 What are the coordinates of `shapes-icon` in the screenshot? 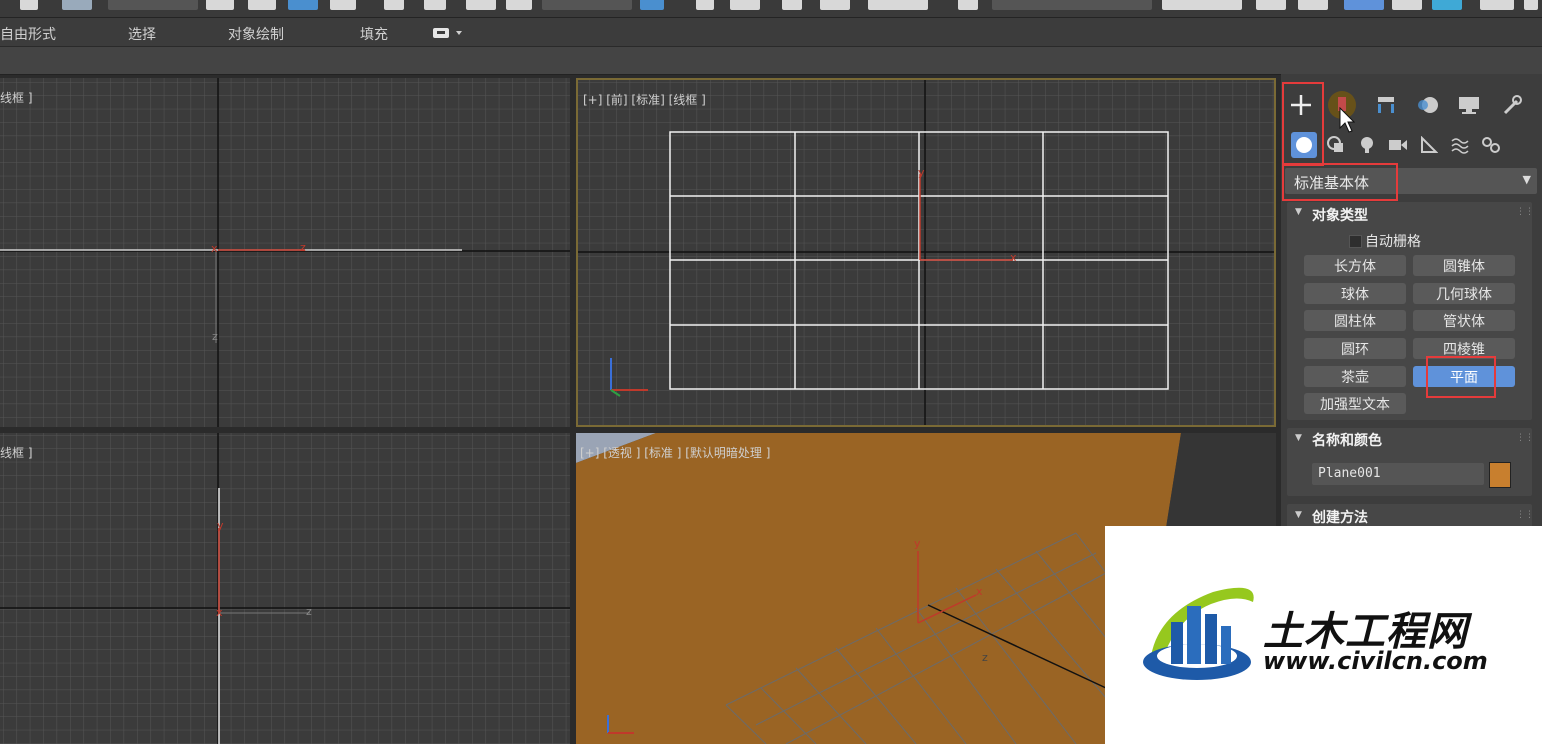 It's located at (1336, 145).